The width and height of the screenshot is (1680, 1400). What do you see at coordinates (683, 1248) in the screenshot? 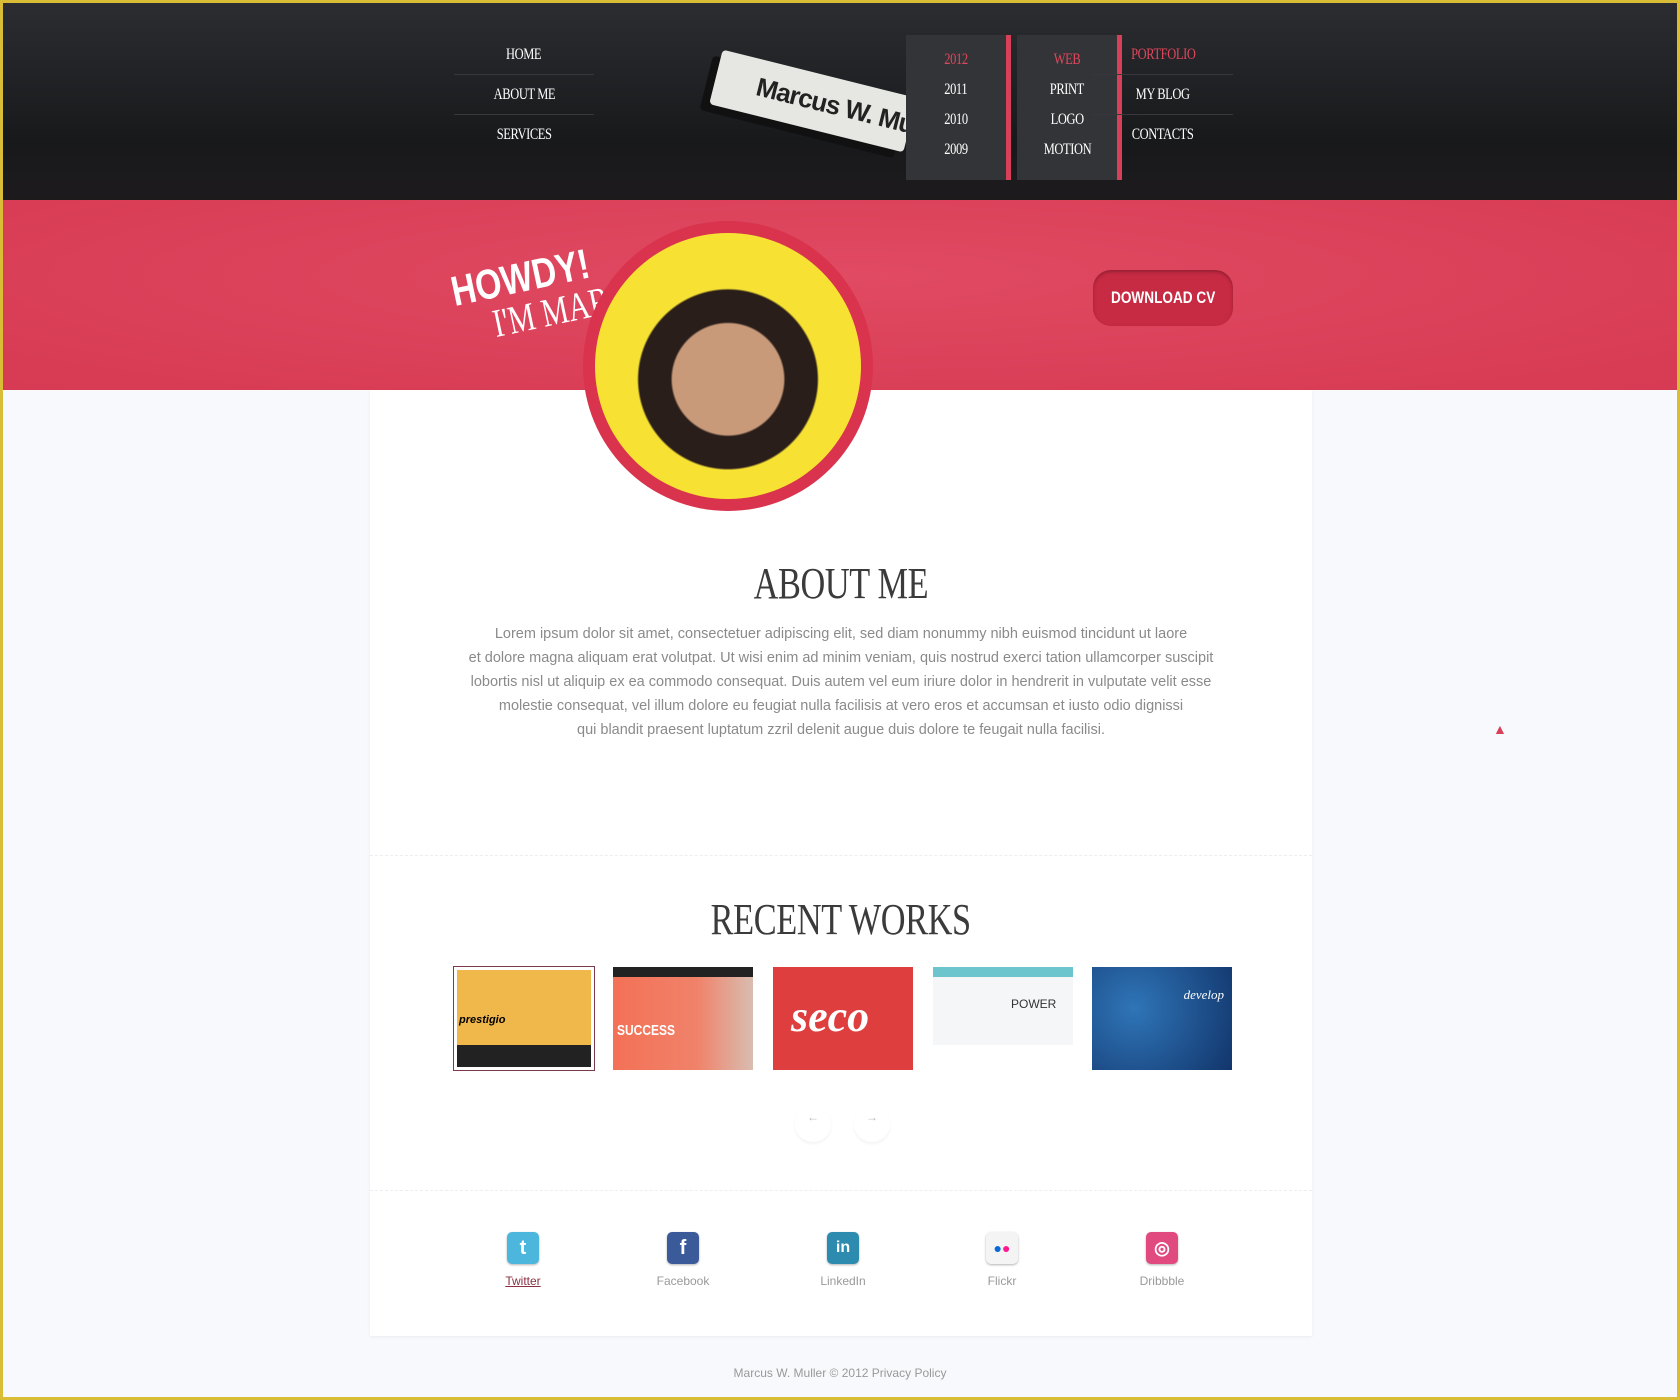
I see `facebook-icon: f` at bounding box center [683, 1248].